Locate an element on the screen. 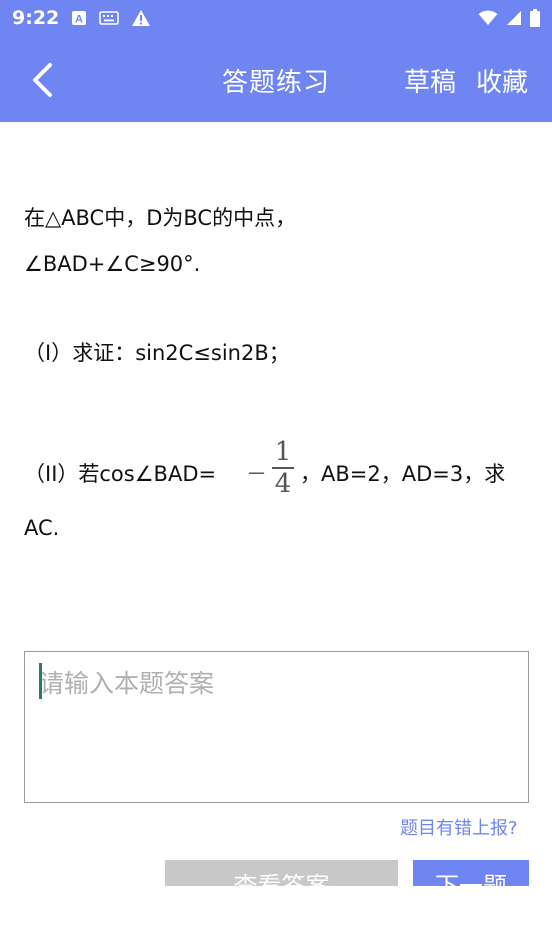 The image size is (552, 938). status-bar: 9:22 A is located at coordinates (276, 18).